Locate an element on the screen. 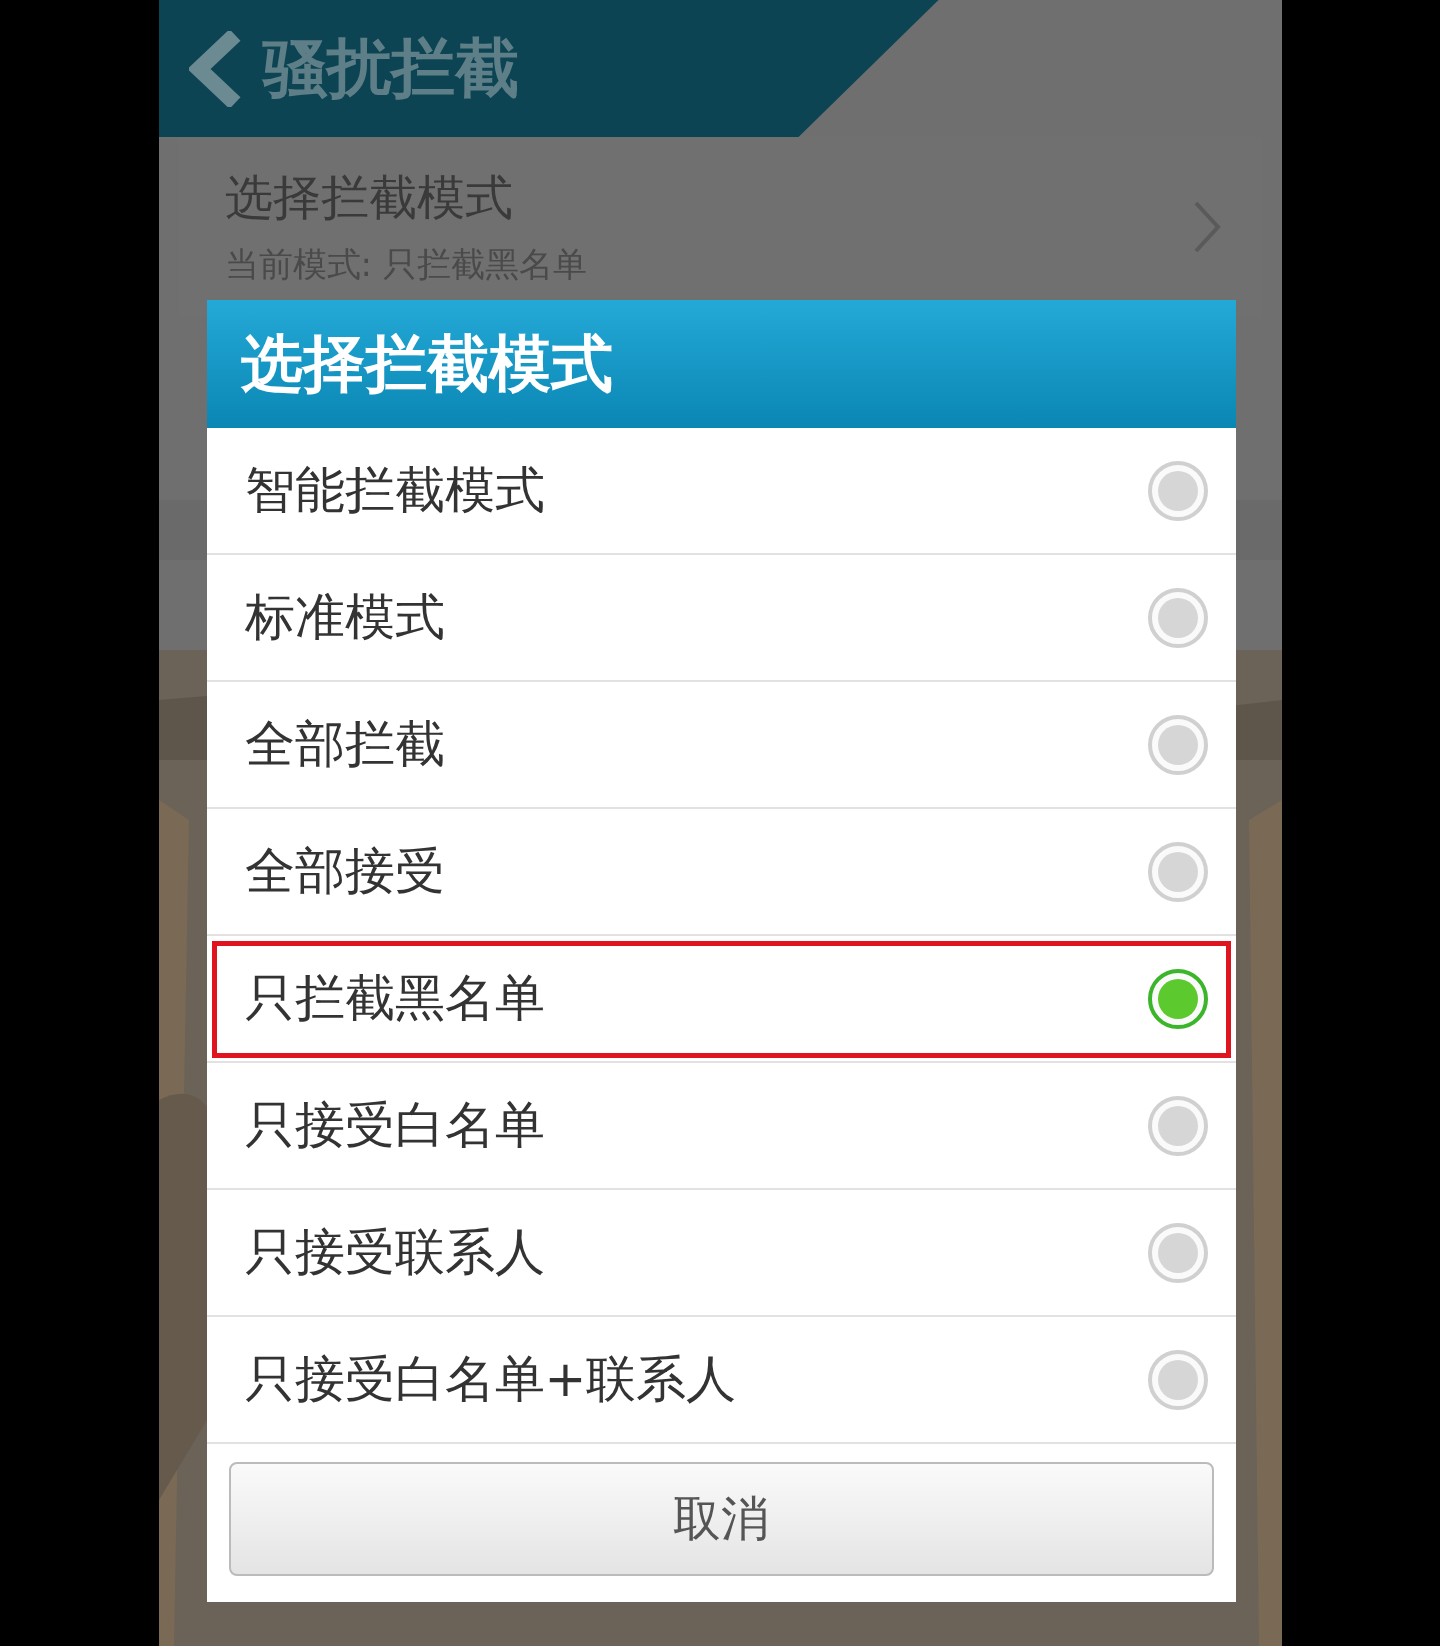  option-row: 全部拦截 is located at coordinates (721, 745).